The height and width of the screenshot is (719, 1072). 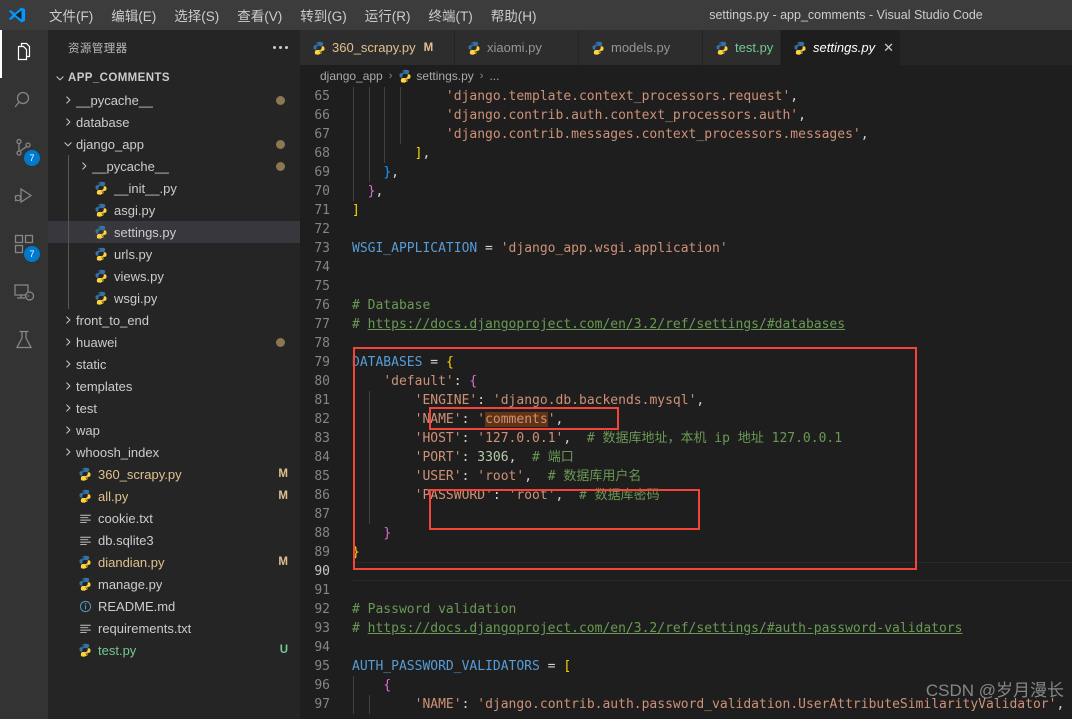 What do you see at coordinates (24, 54) in the screenshot?
I see `activity-explorer` at bounding box center [24, 54].